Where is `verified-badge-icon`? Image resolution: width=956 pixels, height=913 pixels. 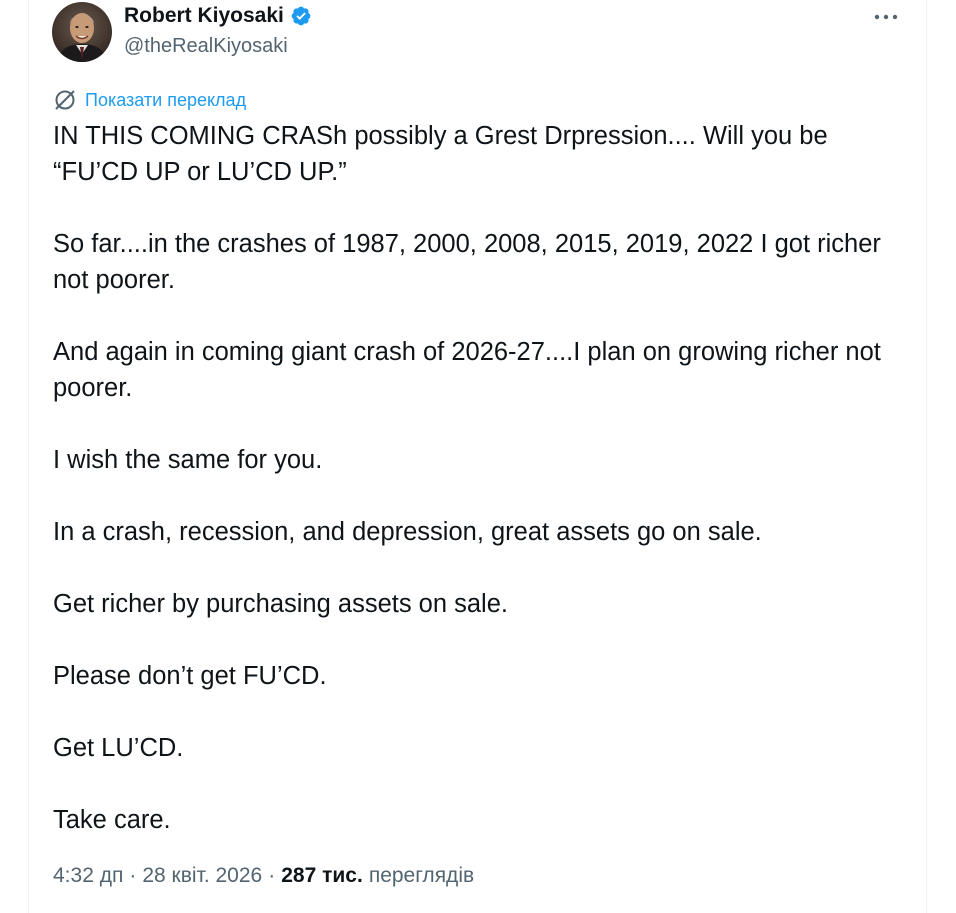 verified-badge-icon is located at coordinates (301, 16).